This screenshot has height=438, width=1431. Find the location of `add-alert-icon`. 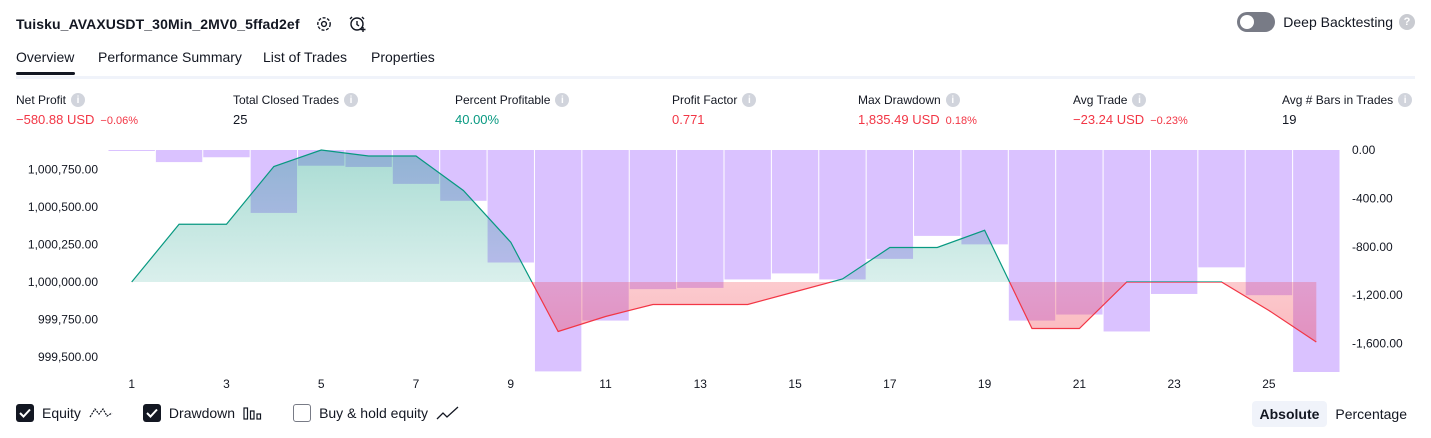

add-alert-icon is located at coordinates (358, 24).